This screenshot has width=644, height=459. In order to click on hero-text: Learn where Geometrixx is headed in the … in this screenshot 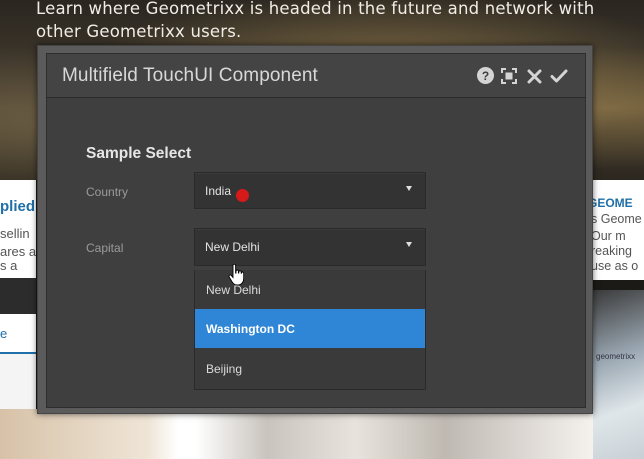, I will do `click(315, 20)`.